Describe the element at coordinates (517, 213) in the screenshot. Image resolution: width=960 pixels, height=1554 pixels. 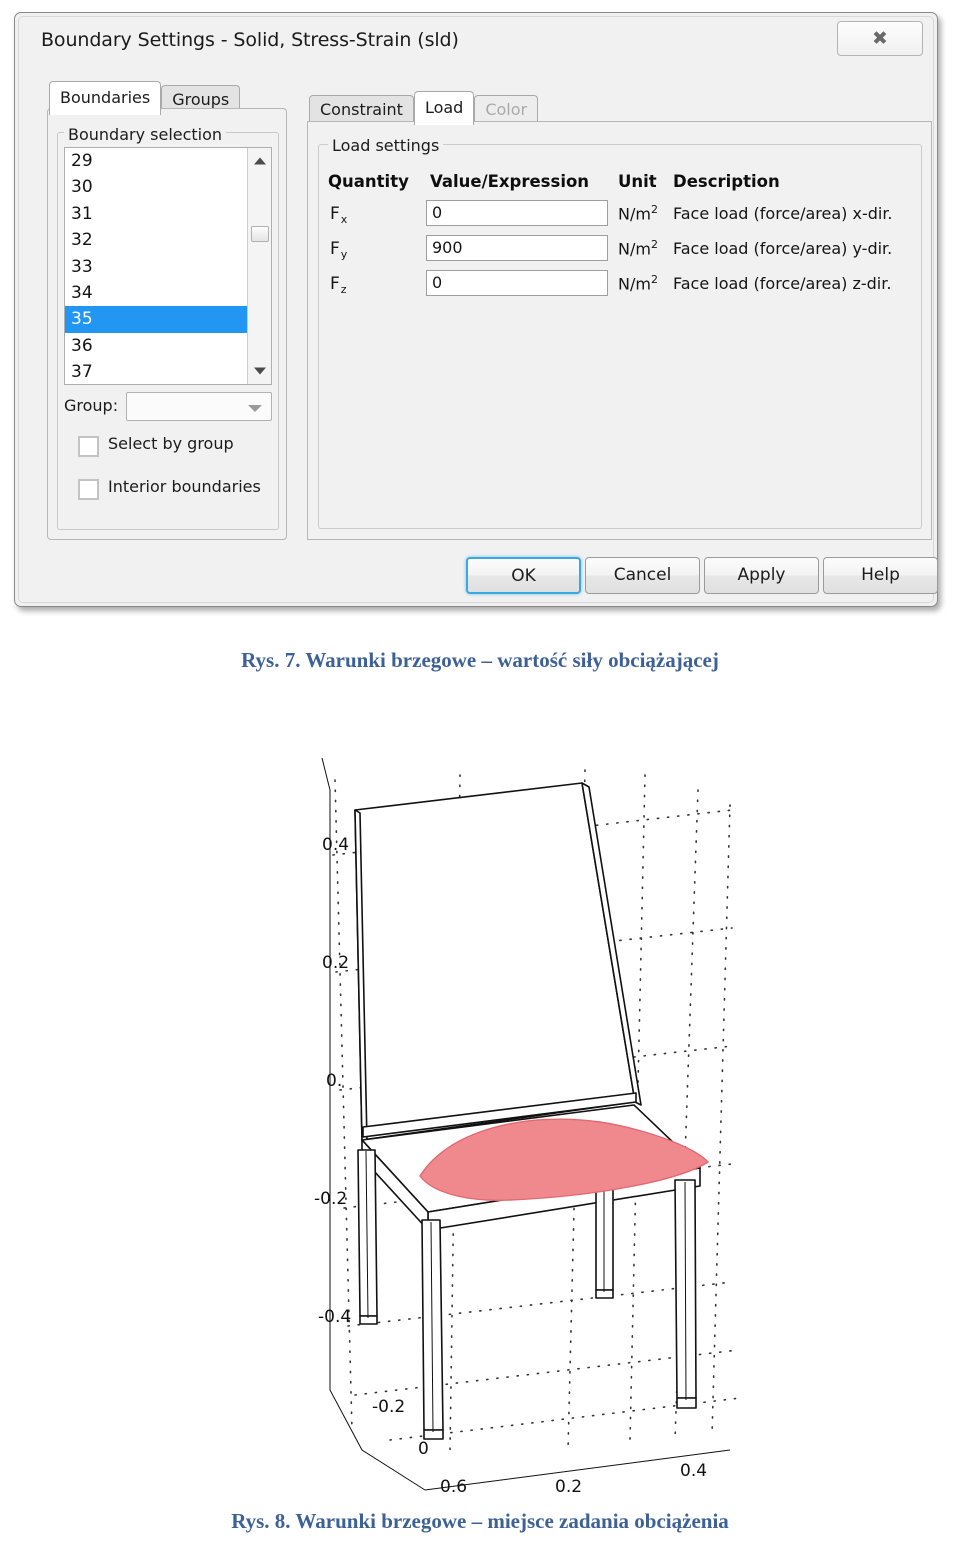
I see `fx-value-input: 0` at that location.